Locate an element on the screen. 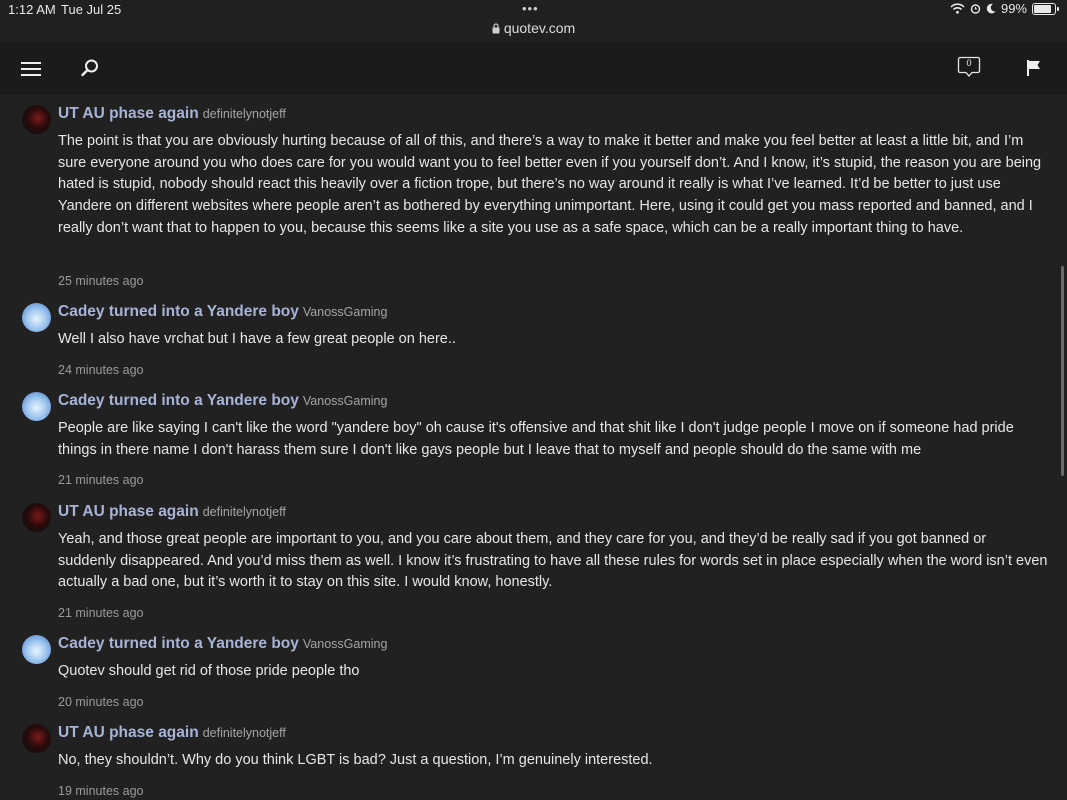 Image resolution: width=1067 pixels, height=800 pixels. comment-timestamp: 24 minutes ago is located at coordinates (101, 370).